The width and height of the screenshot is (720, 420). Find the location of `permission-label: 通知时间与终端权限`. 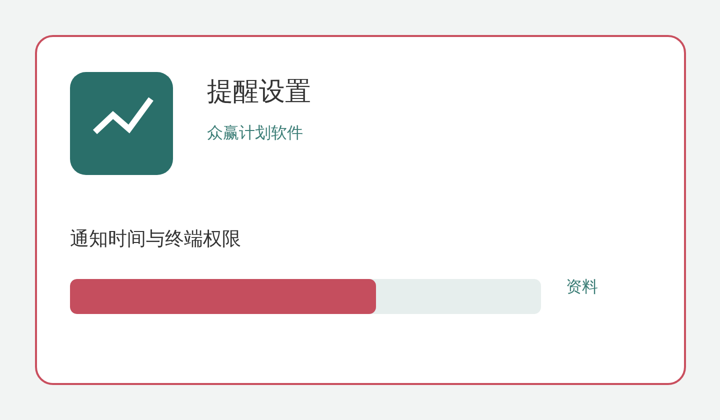

permission-label: 通知时间与终端权限 is located at coordinates (155, 239).